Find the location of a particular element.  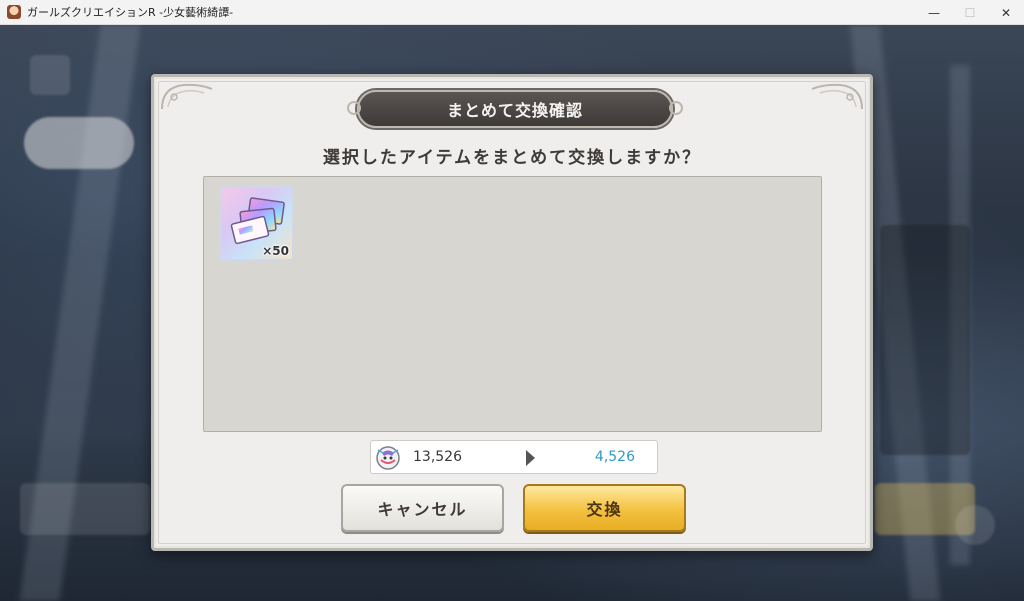

item-quantity: ×50 is located at coordinates (275, 251).